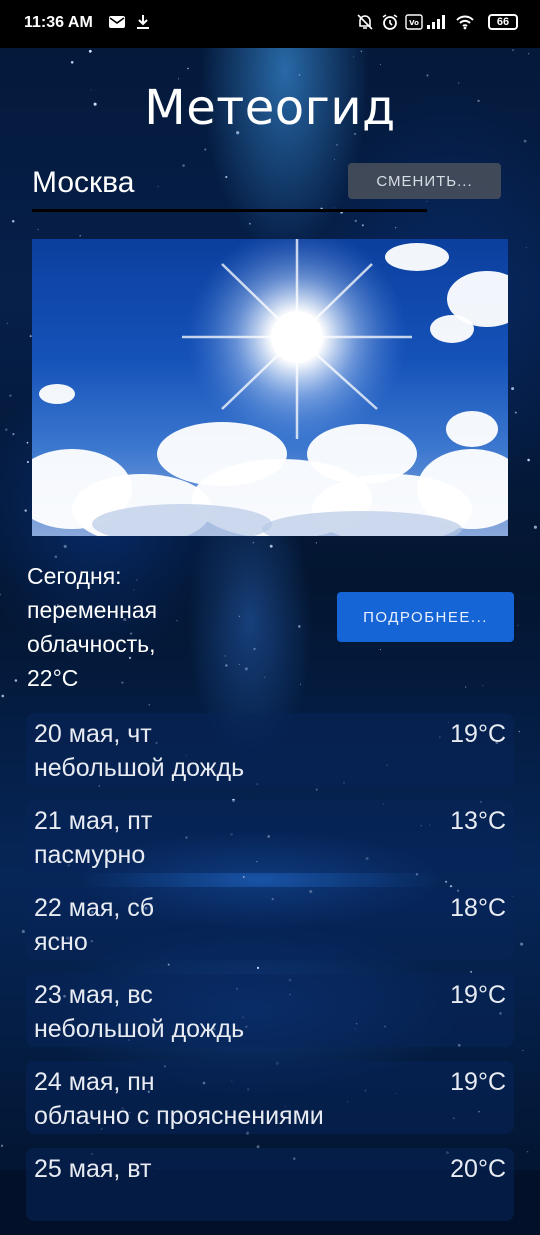 This screenshot has width=540, height=1235. What do you see at coordinates (179, 1116) in the screenshot?
I see `forecast-desc: облачно с прояснениями` at bounding box center [179, 1116].